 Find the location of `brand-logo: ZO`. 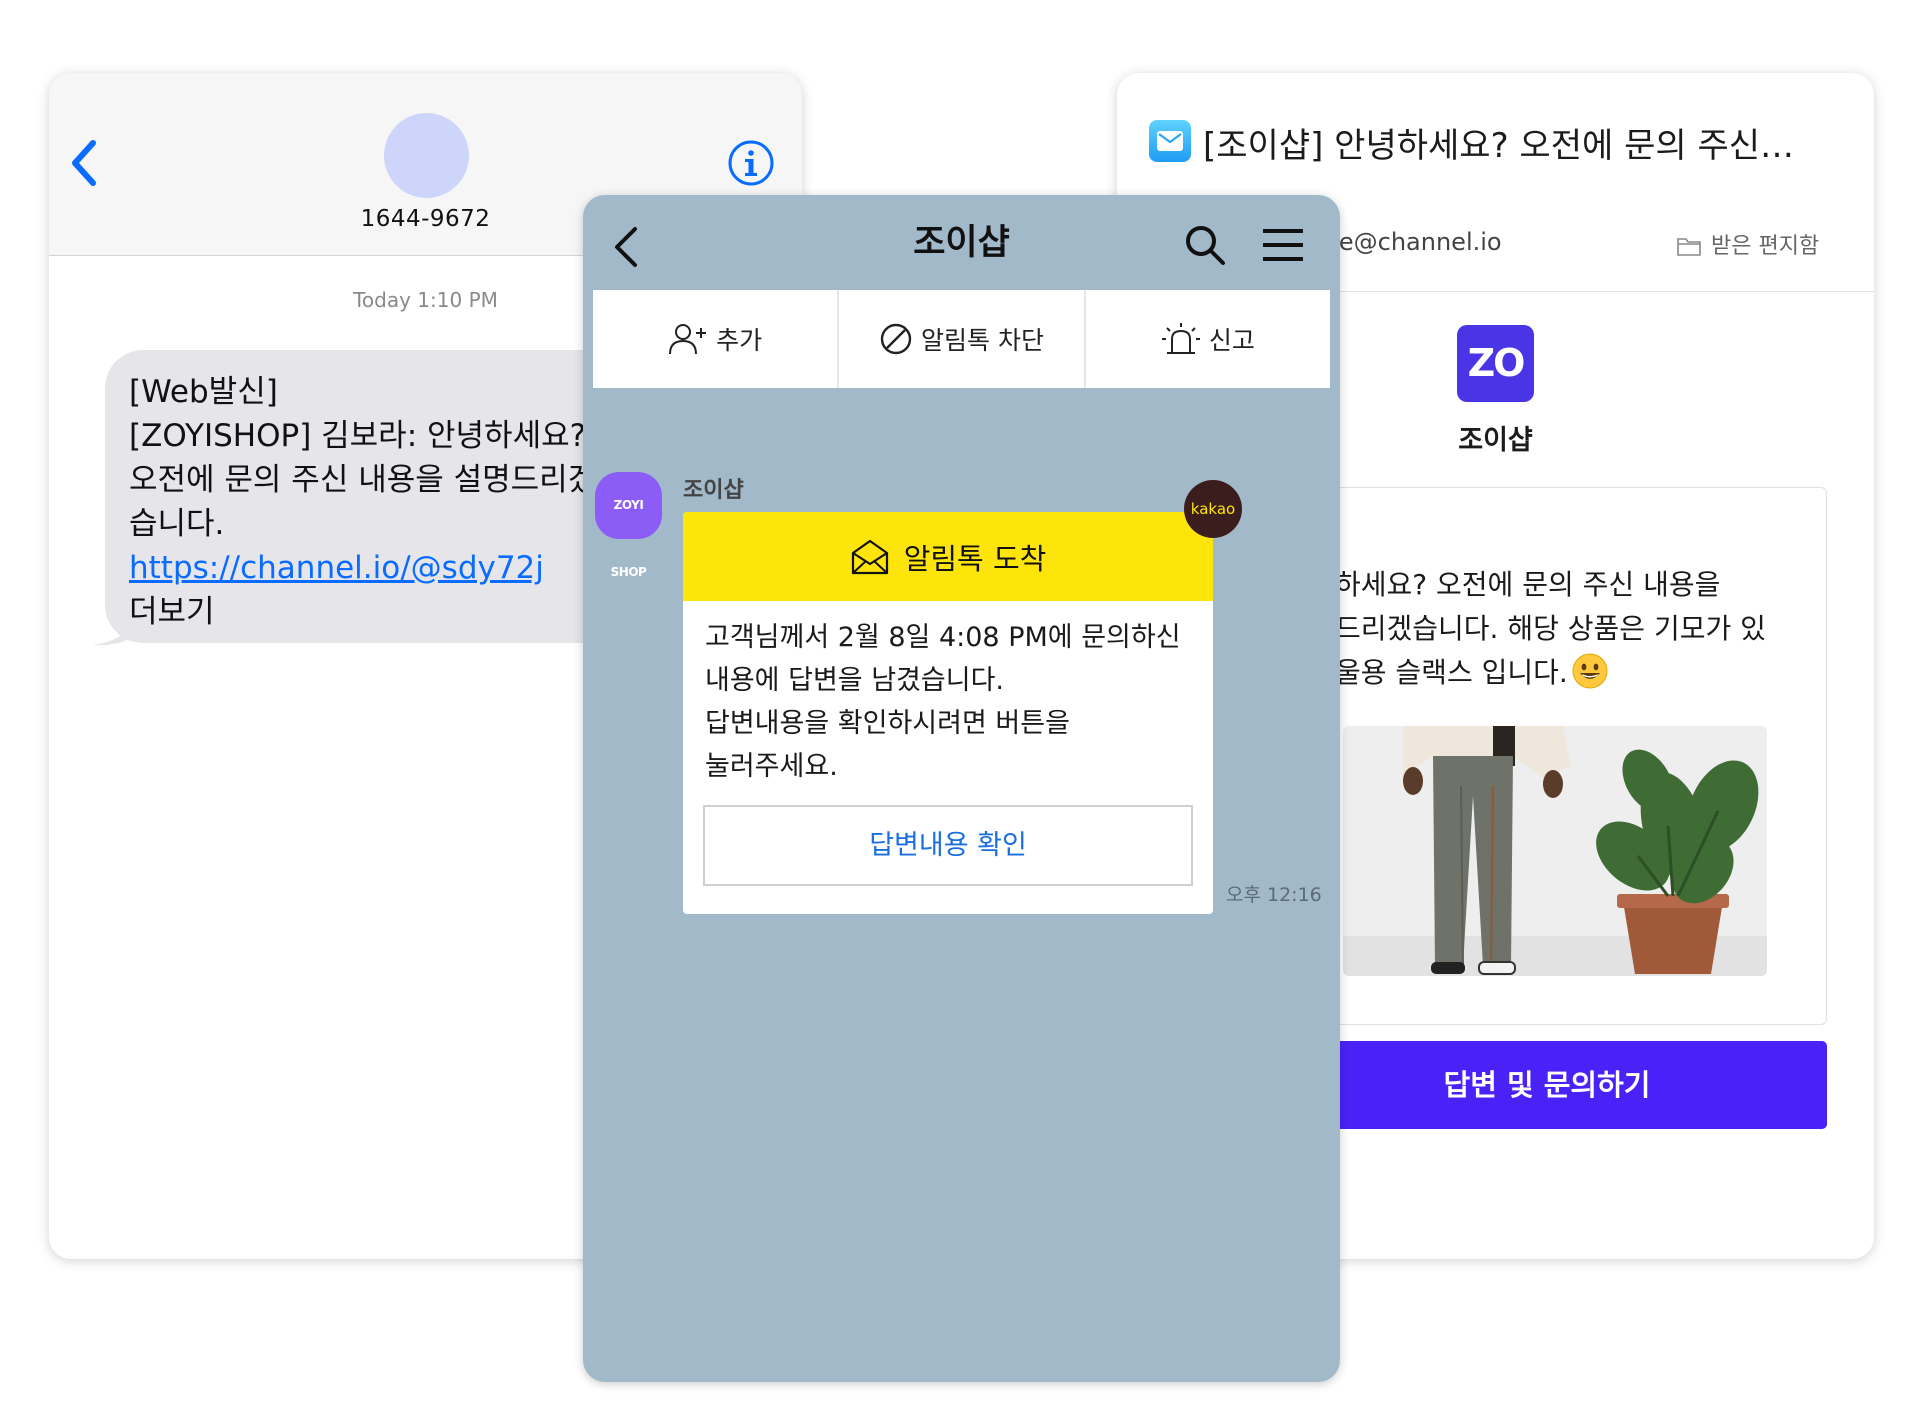

brand-logo: ZO is located at coordinates (1495, 363).